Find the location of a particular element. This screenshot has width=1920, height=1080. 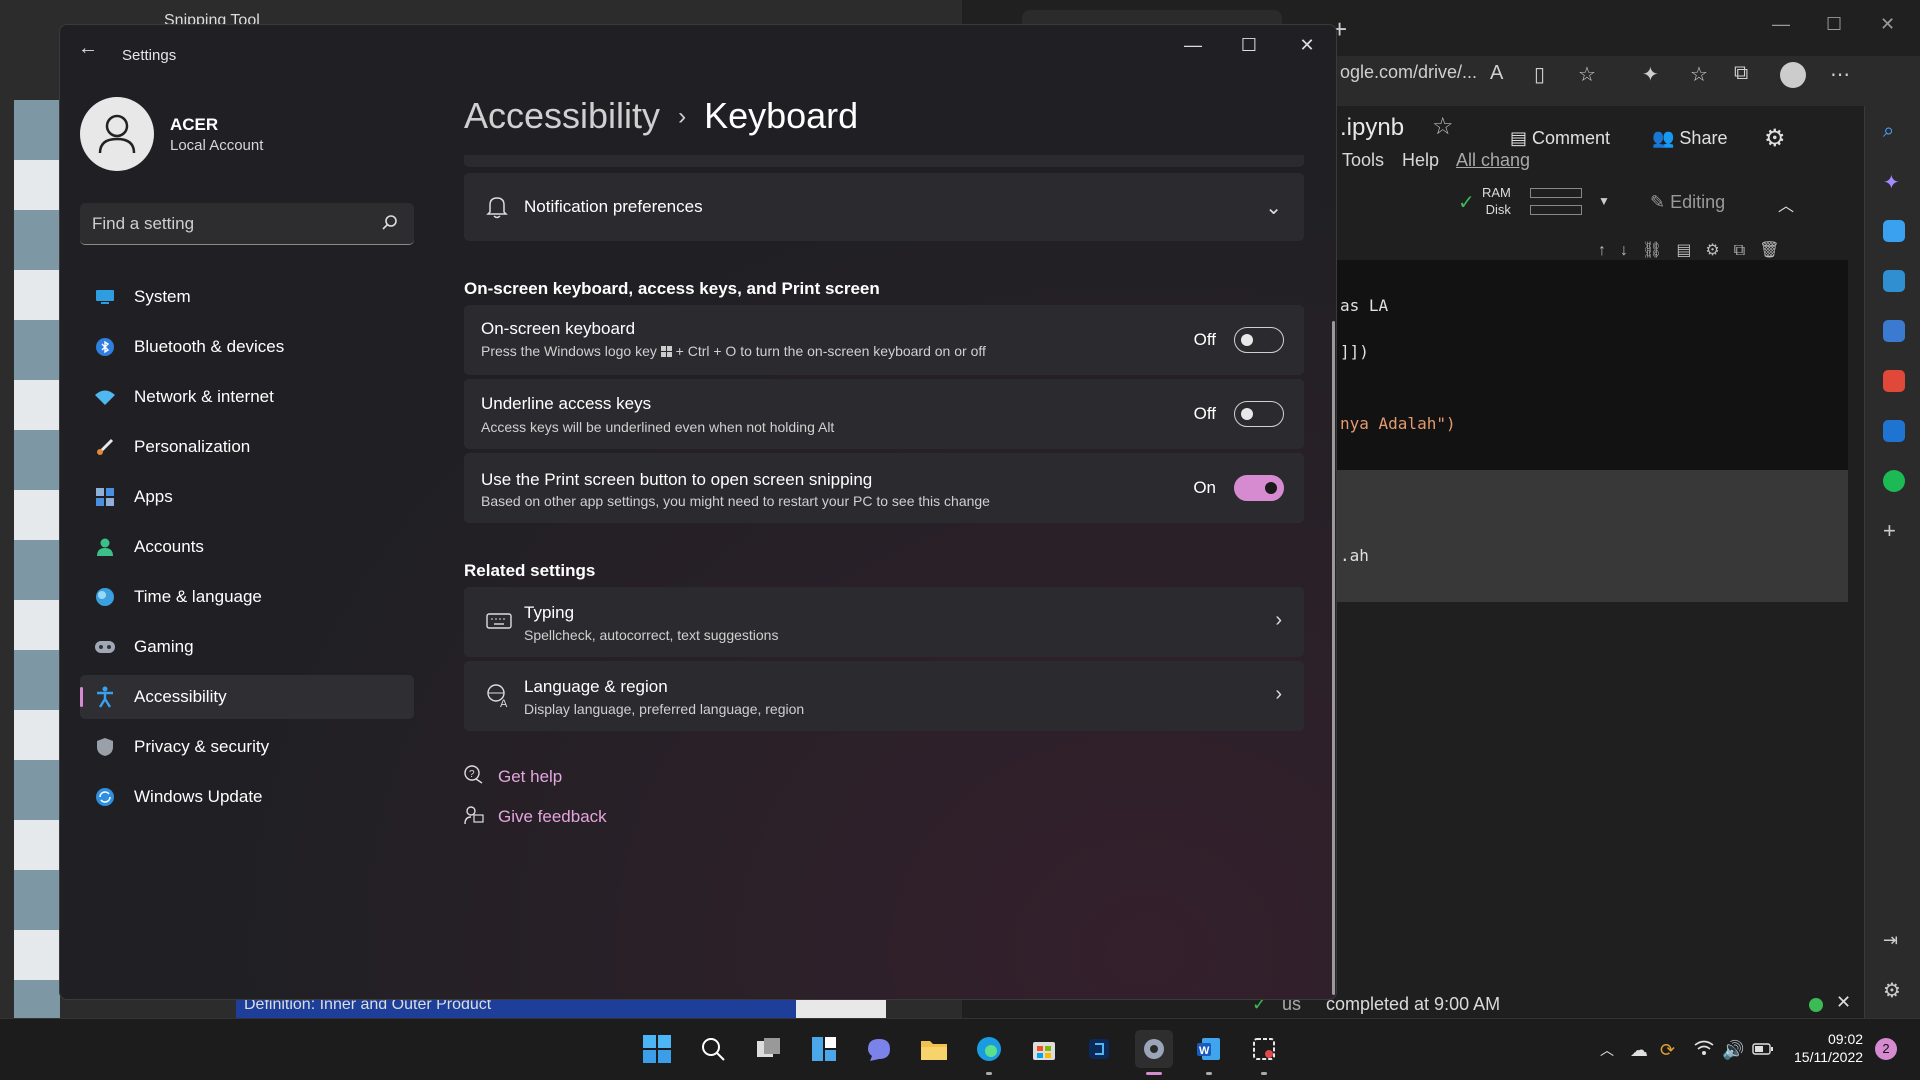

wifi-icon is located at coordinates (1704, 1050).